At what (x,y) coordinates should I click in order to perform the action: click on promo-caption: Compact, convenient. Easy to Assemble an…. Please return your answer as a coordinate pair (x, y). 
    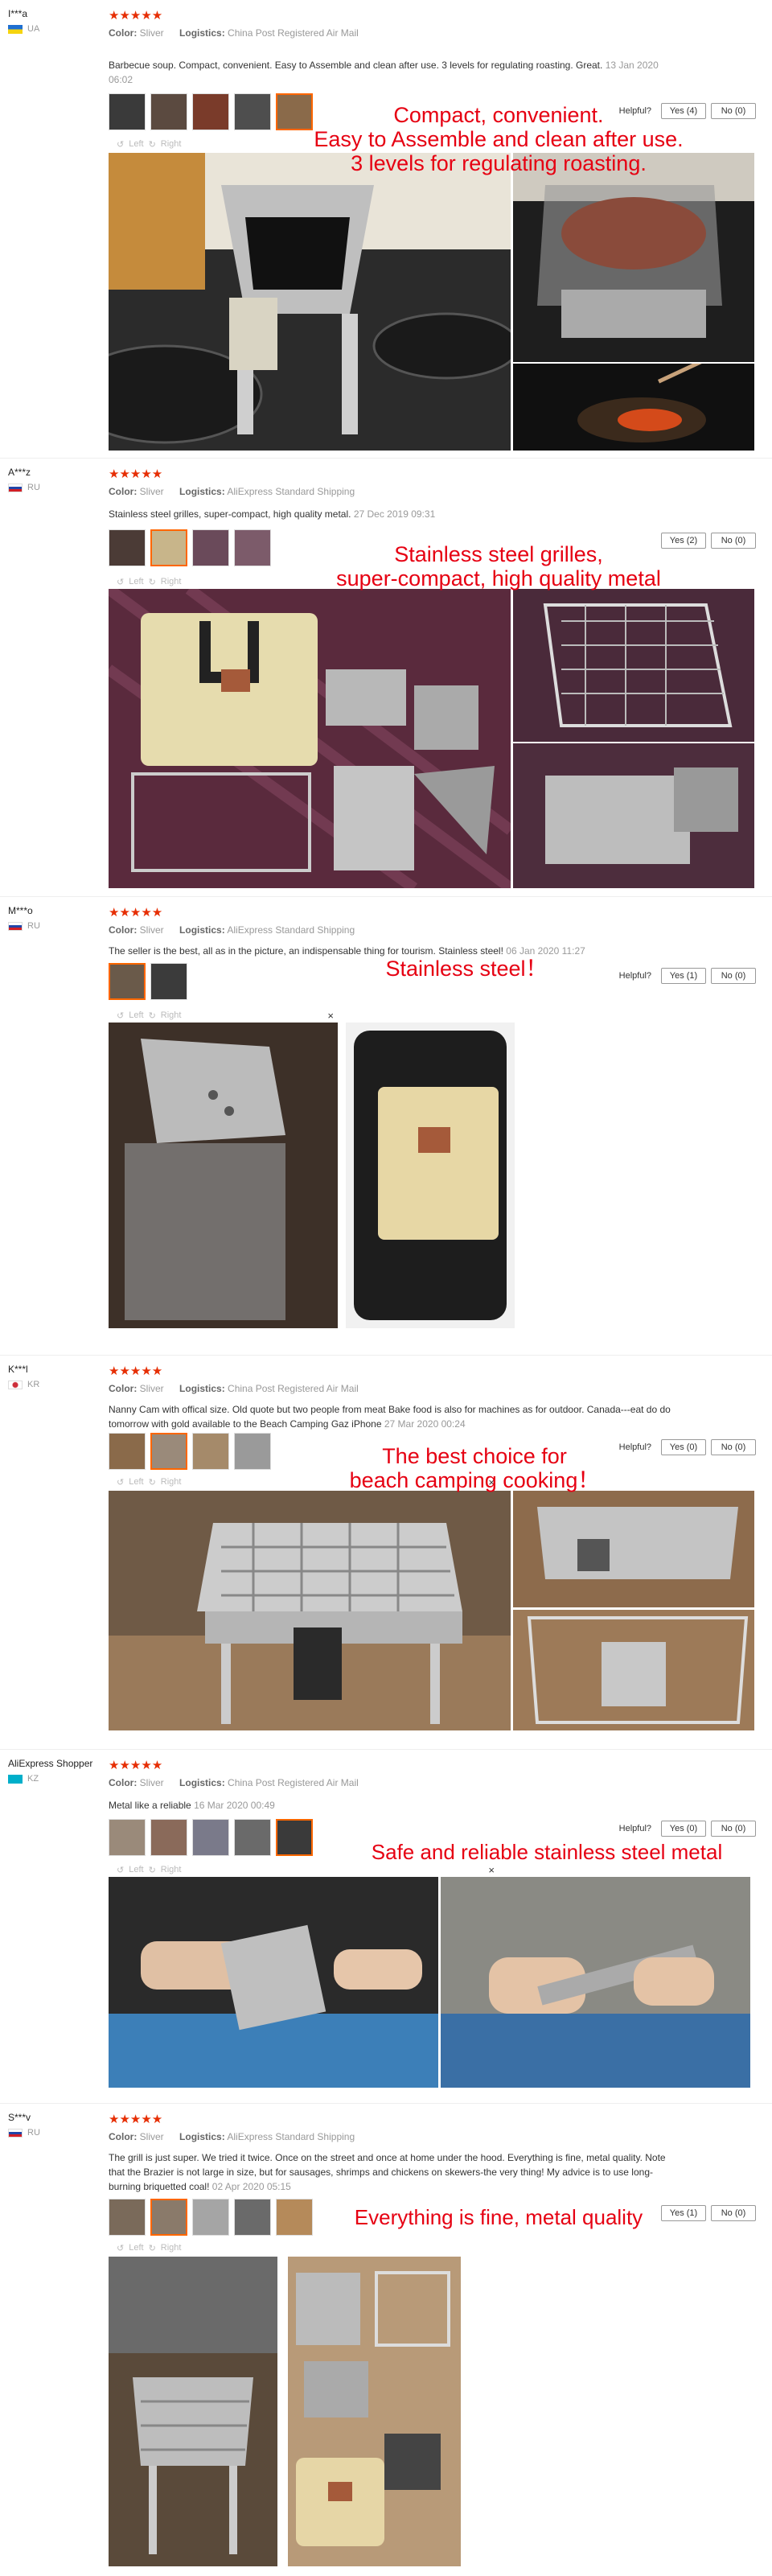
    Looking at the image, I should click on (499, 139).